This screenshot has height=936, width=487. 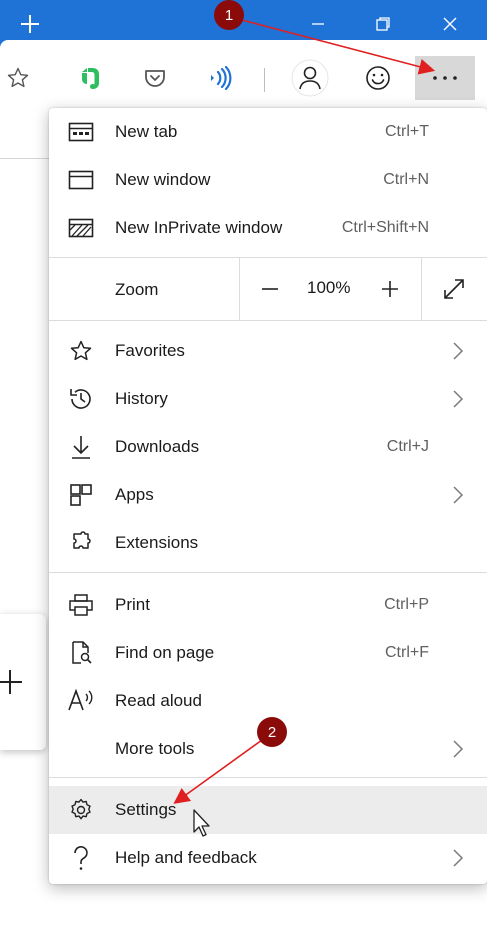 I want to click on annotation-badge-2: 2, so click(x=272, y=732).